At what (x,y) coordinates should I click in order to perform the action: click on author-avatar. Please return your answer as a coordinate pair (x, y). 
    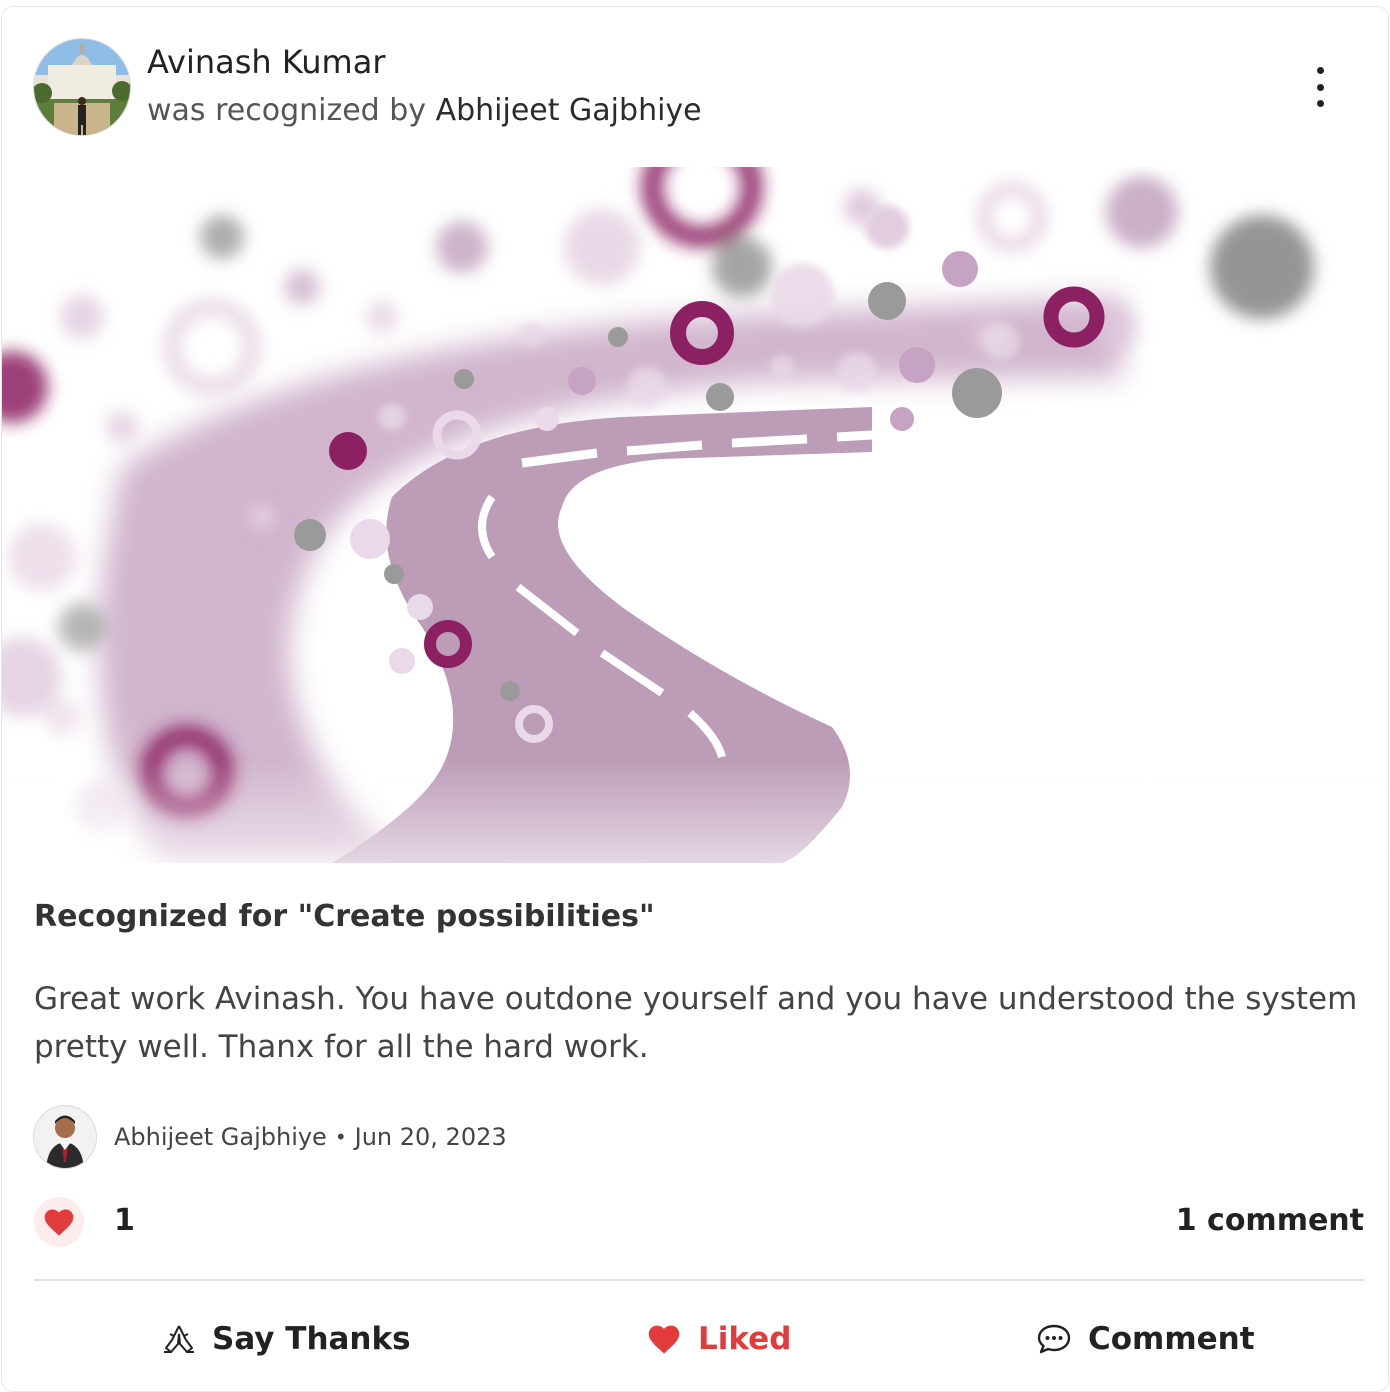
    Looking at the image, I should click on (65, 1137).